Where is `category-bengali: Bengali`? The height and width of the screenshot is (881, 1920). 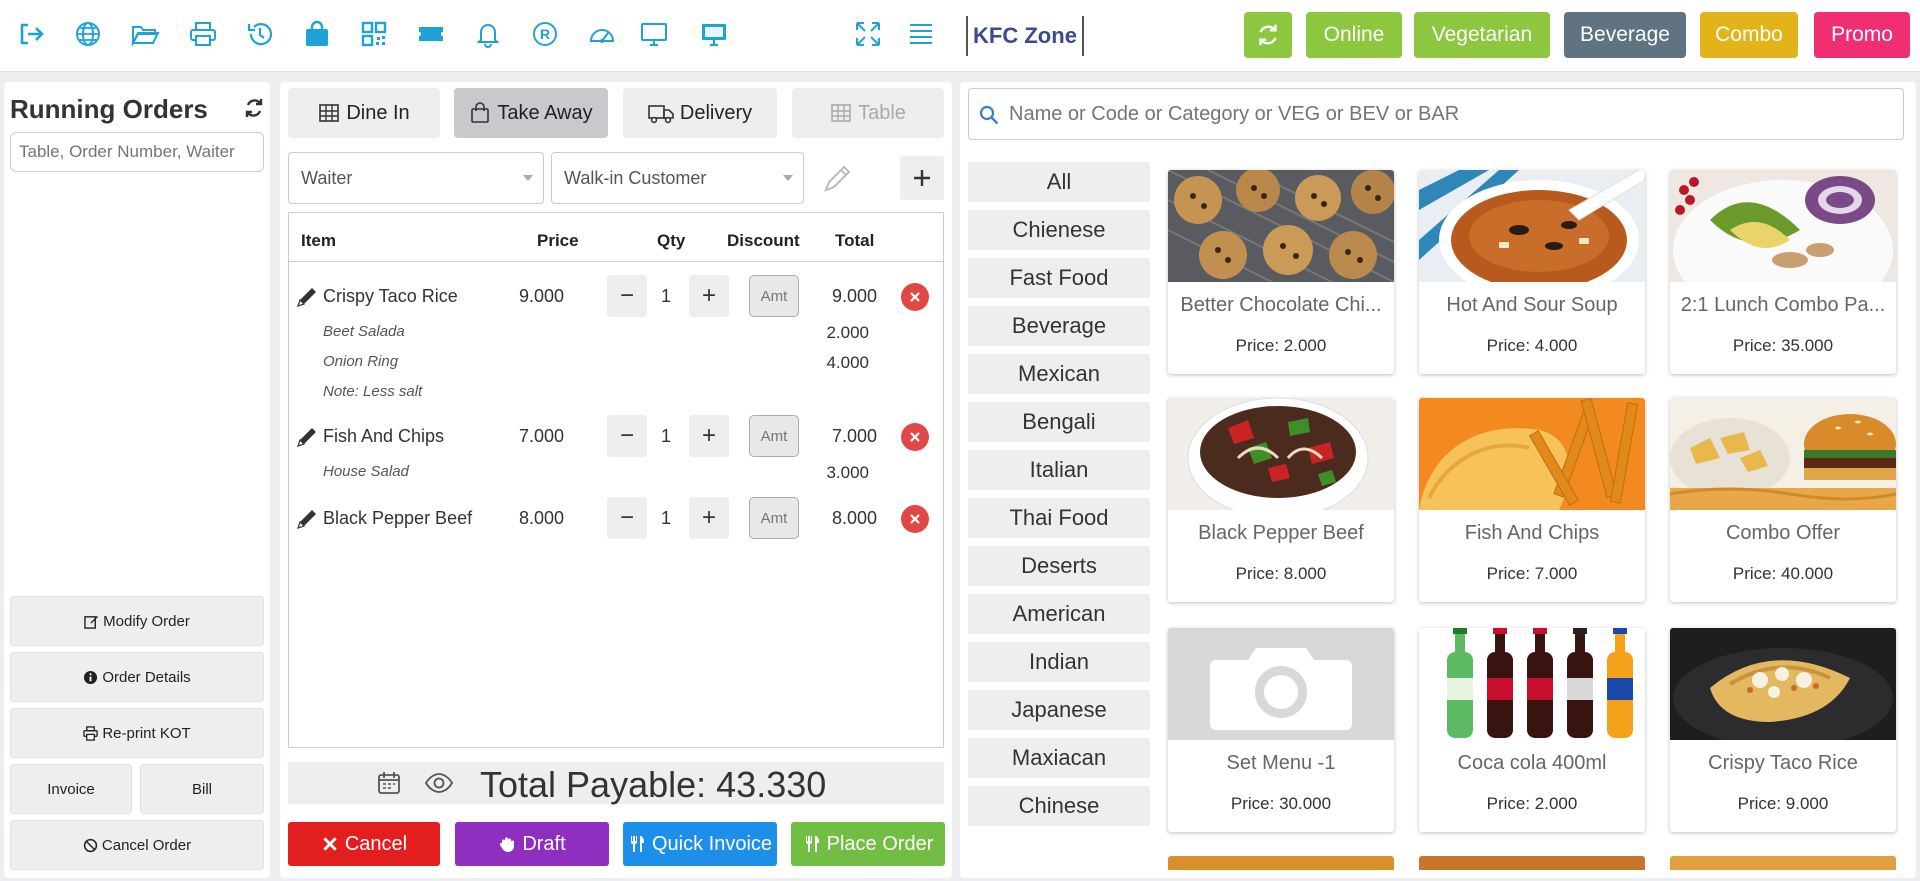
category-bengali: Bengali is located at coordinates (1059, 422).